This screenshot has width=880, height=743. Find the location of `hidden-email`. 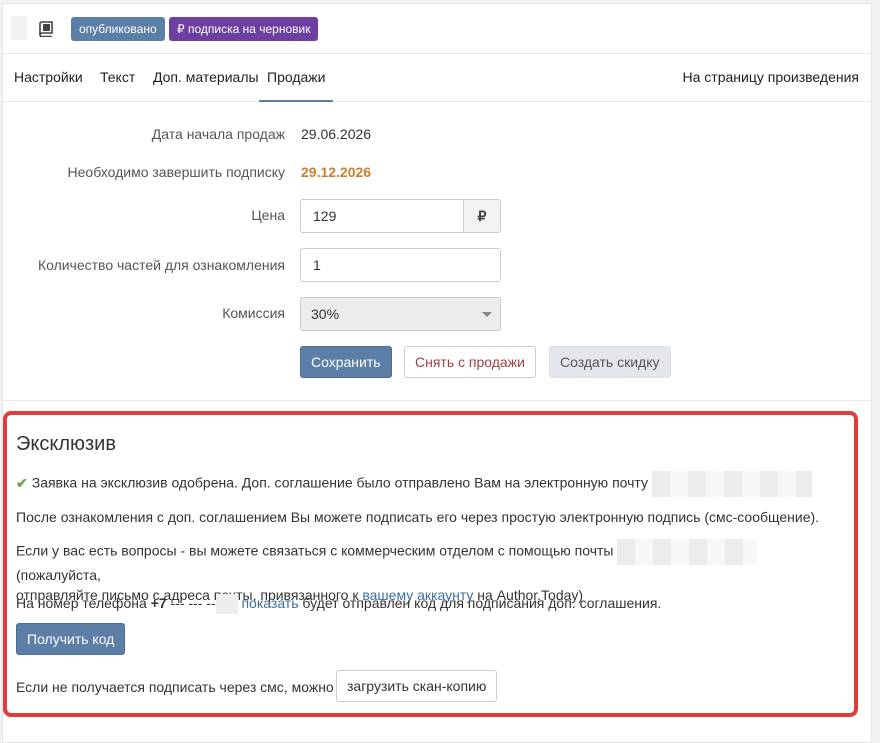

hidden-email is located at coordinates (731, 484).